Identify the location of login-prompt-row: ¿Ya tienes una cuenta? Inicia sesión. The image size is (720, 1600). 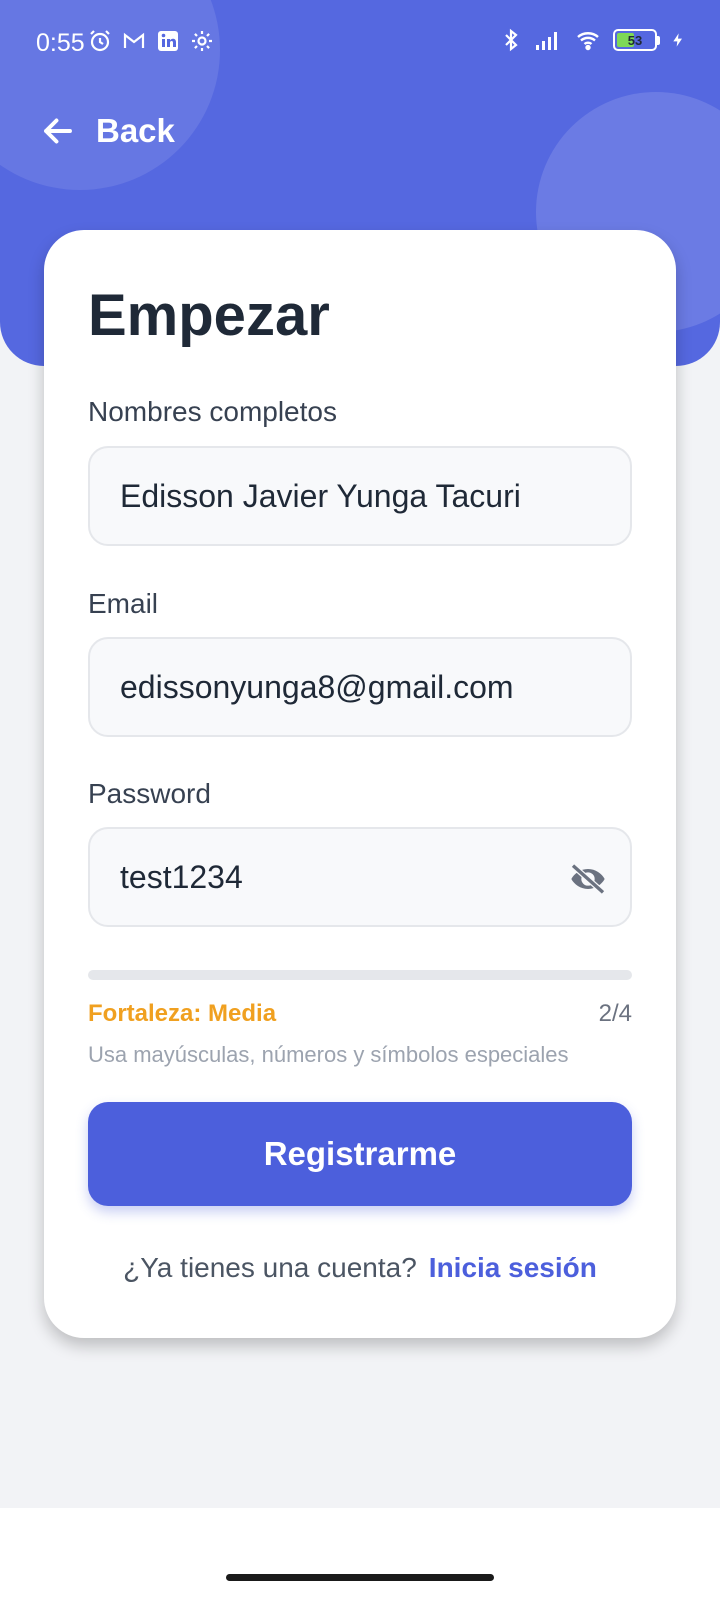
(360, 1268).